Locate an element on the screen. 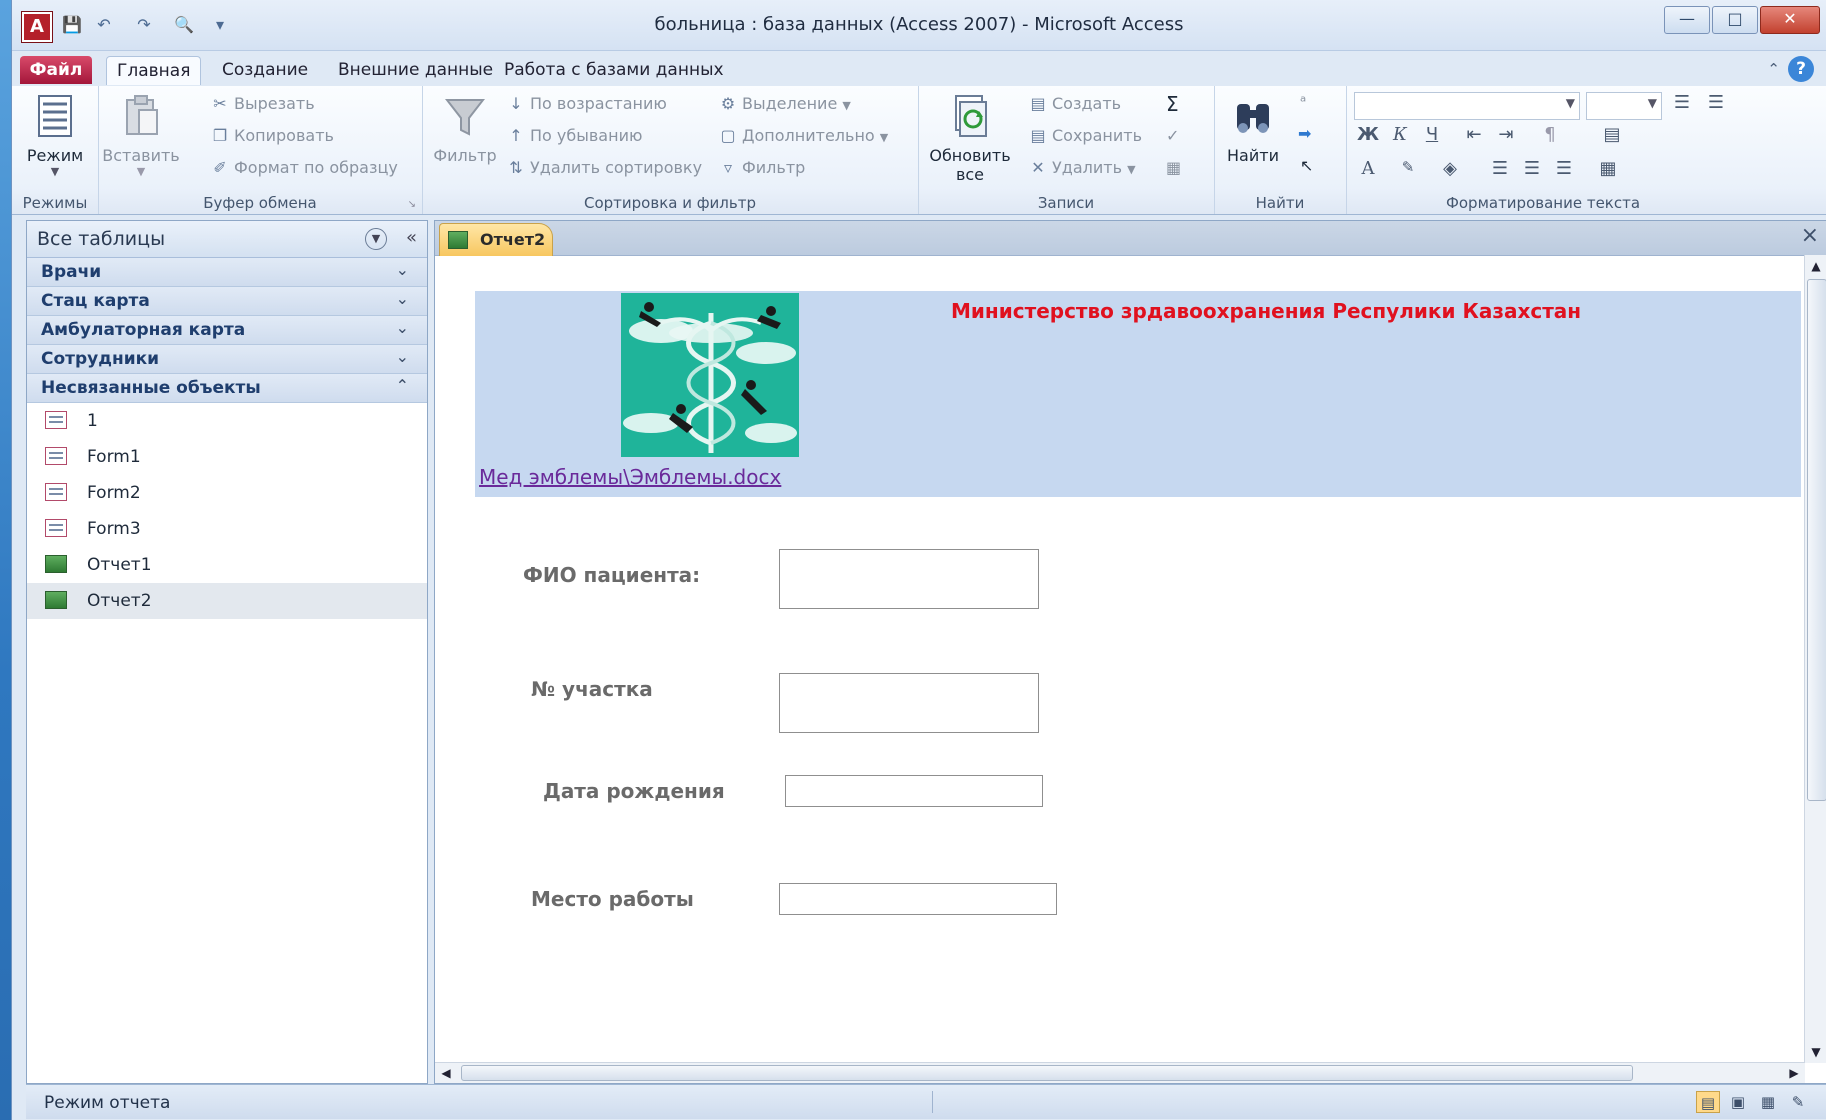 The height and width of the screenshot is (1120, 1826). format-painter-label: Формат по образцу is located at coordinates (316, 167).